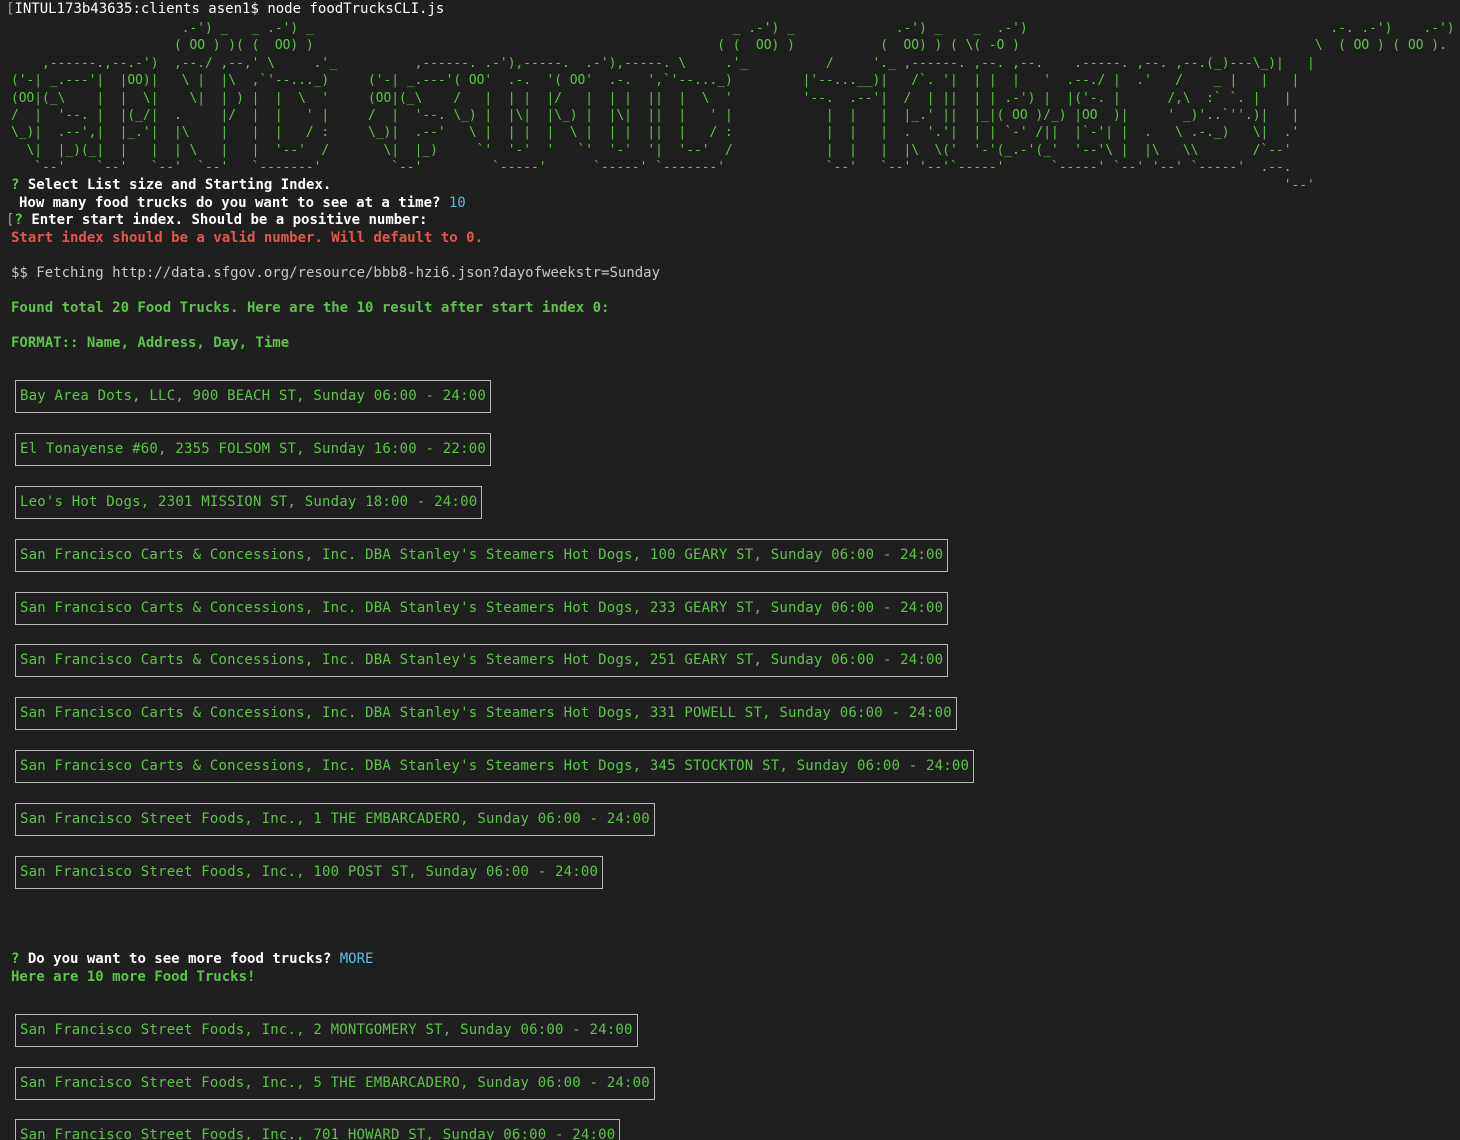 Image resolution: width=1460 pixels, height=1140 pixels. Describe the element at coordinates (357, 959) in the screenshot. I see `more-answer: MORE` at that location.